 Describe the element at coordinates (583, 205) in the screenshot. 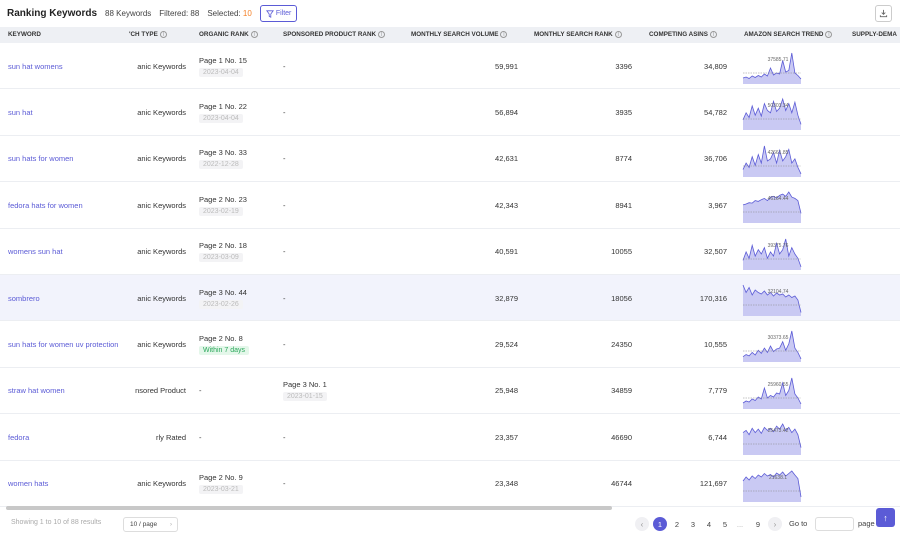

I see `search-rank-cell: 8941` at that location.